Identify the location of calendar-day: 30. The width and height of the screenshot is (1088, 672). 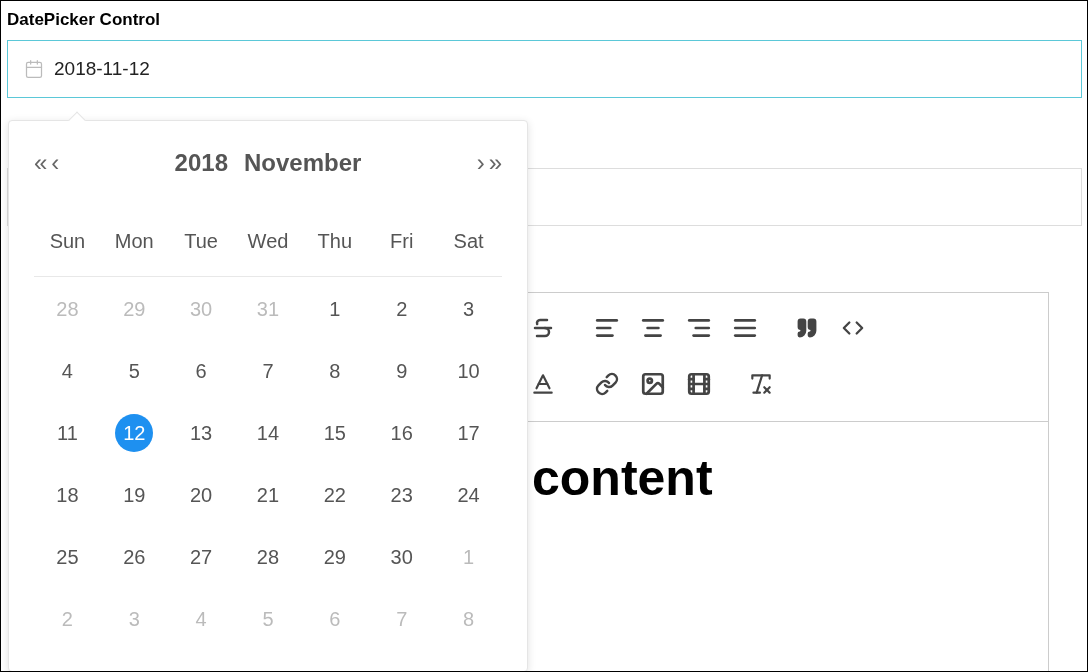
(401, 557).